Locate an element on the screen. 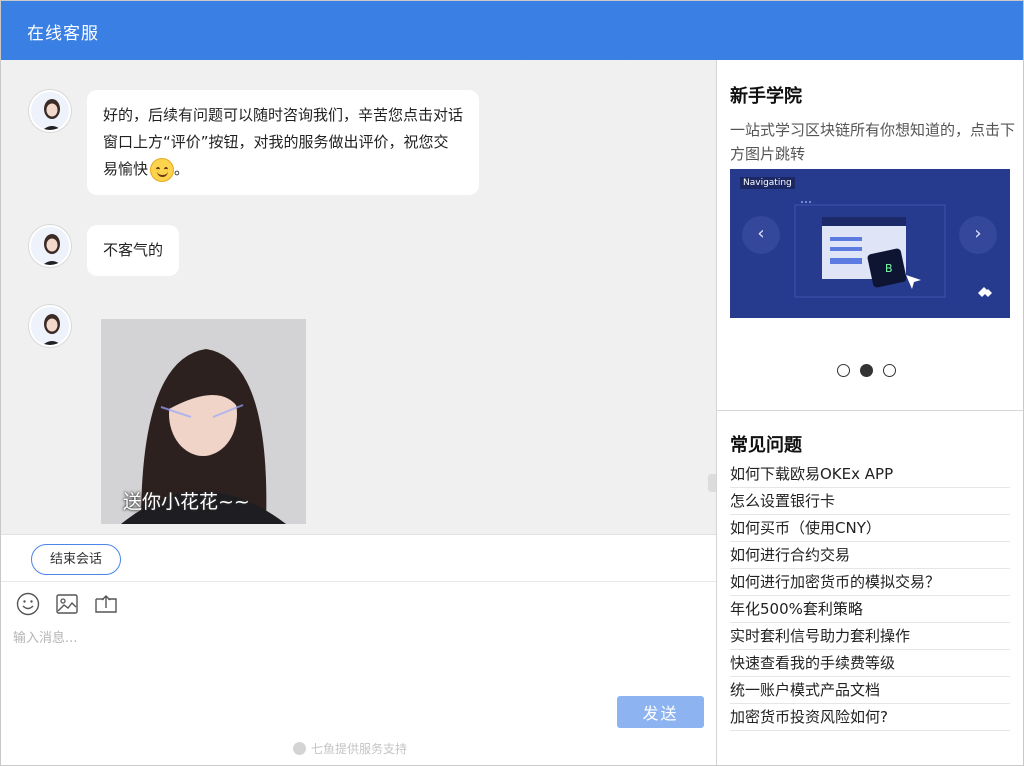 This screenshot has width=1024, height=766. message-text-suffix: 。 is located at coordinates (182, 169).